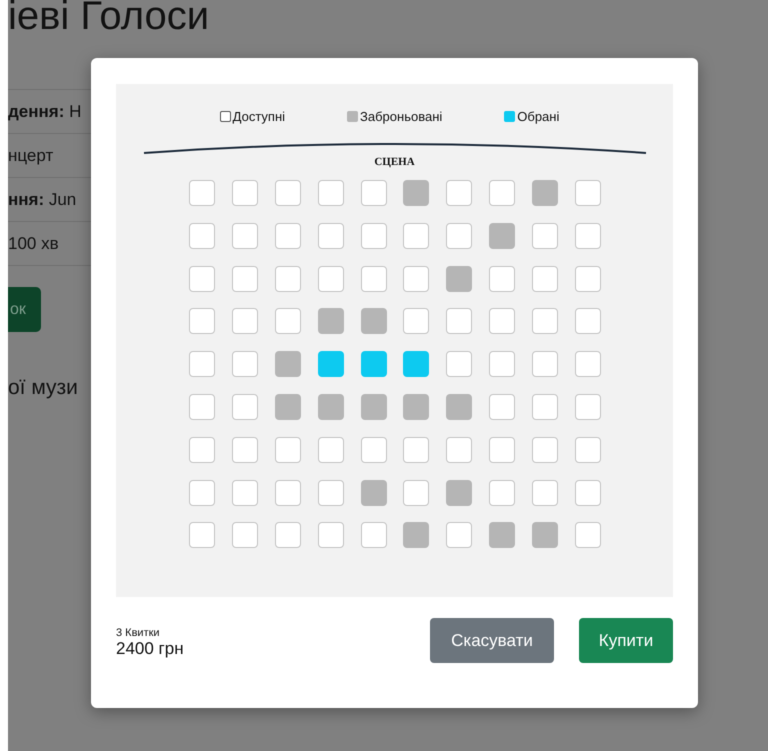 The image size is (768, 751). Describe the element at coordinates (42, 200) in the screenshot. I see `detail-text: ння: Jun` at that location.